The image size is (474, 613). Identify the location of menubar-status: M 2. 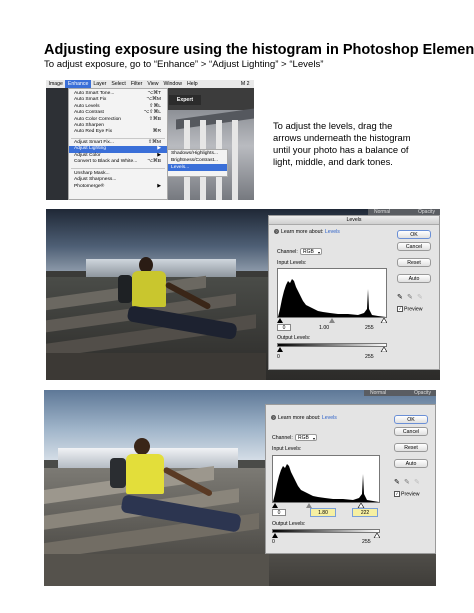
(245, 84).